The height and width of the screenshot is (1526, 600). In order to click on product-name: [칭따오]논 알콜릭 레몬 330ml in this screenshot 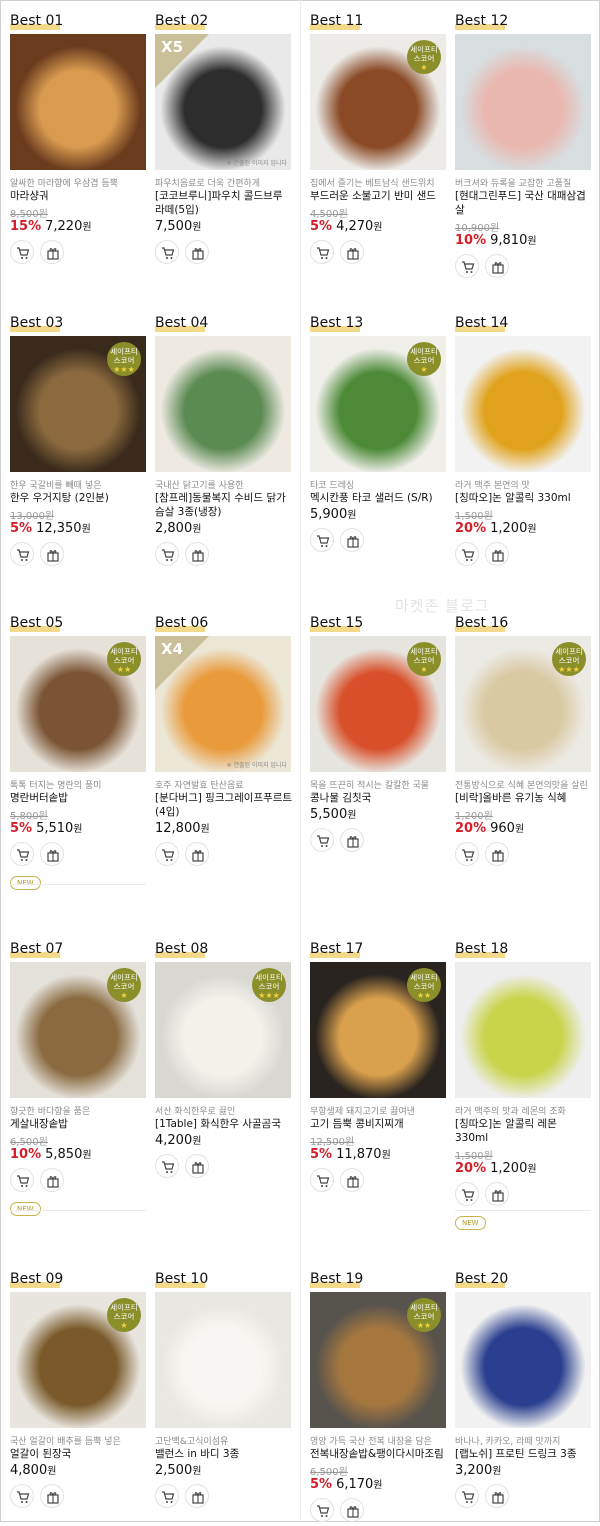, I will do `click(524, 1131)`.